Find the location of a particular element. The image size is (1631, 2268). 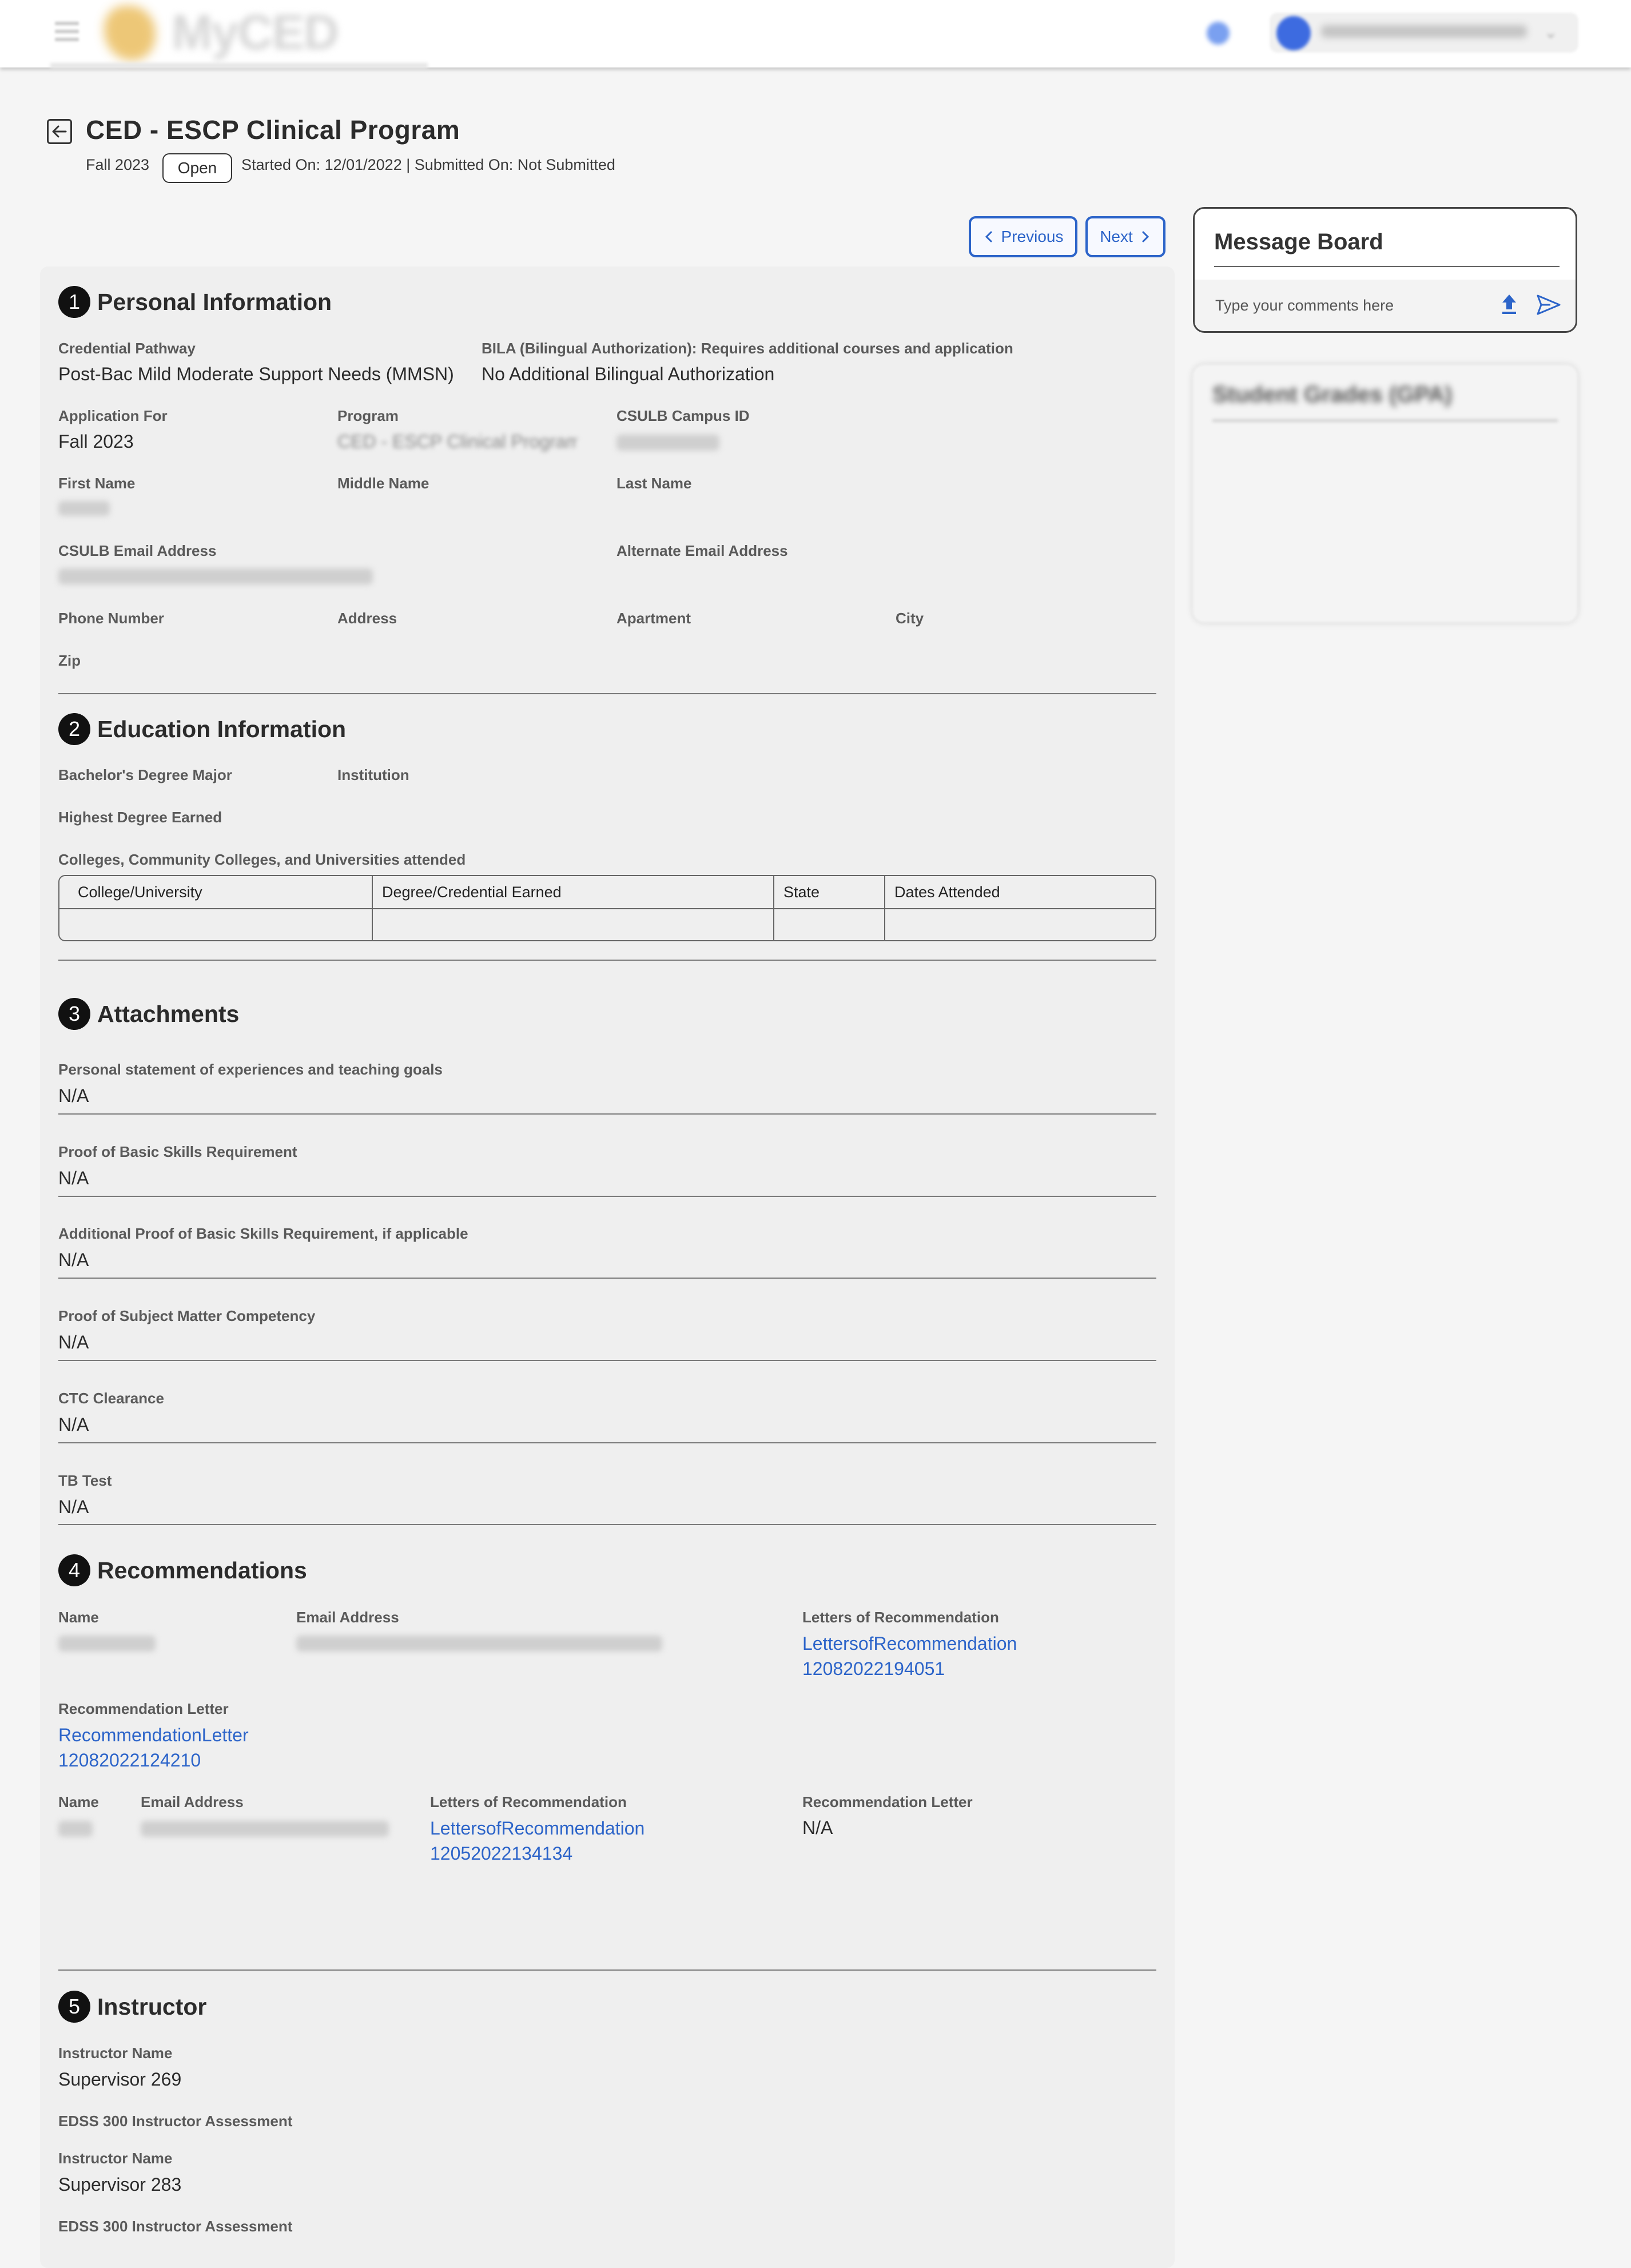

phone-label: Phone Number is located at coordinates (111, 618).